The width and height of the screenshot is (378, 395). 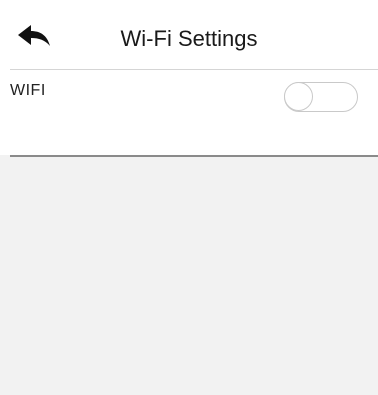 I want to click on toggle-knob, so click(x=298, y=96).